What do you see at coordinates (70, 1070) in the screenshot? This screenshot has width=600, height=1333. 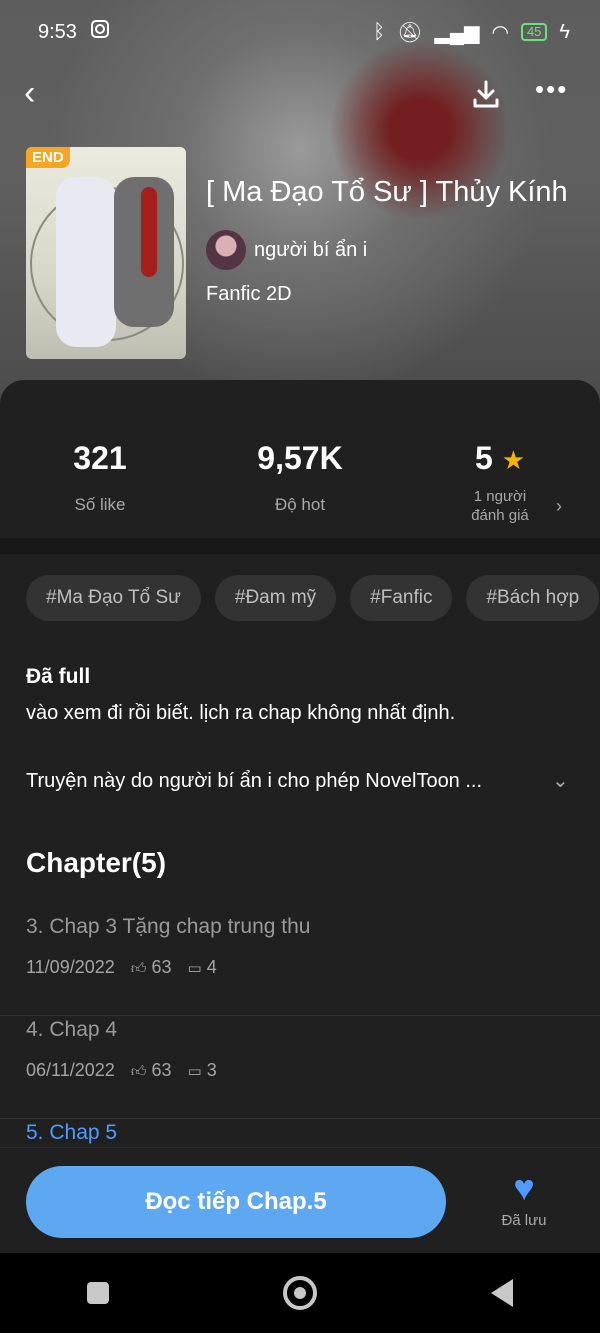 I see `chapter-date: 06/11/2022` at bounding box center [70, 1070].